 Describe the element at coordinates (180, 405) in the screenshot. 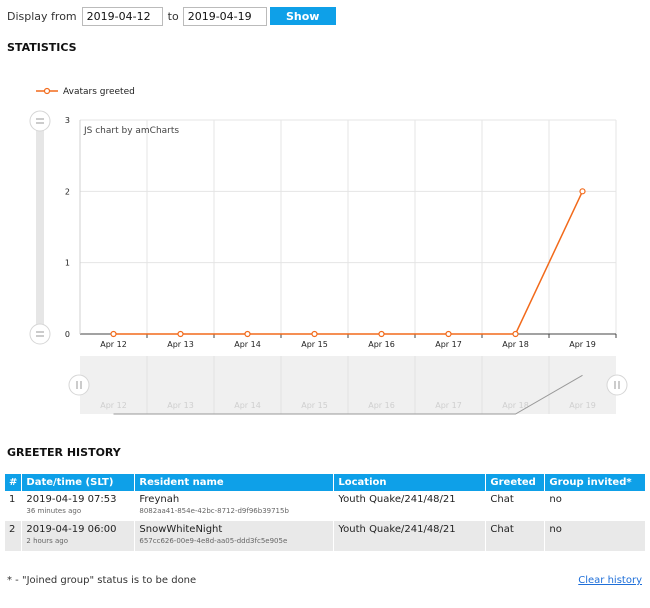

I see `scroll-tick-label: Apr 13` at that location.